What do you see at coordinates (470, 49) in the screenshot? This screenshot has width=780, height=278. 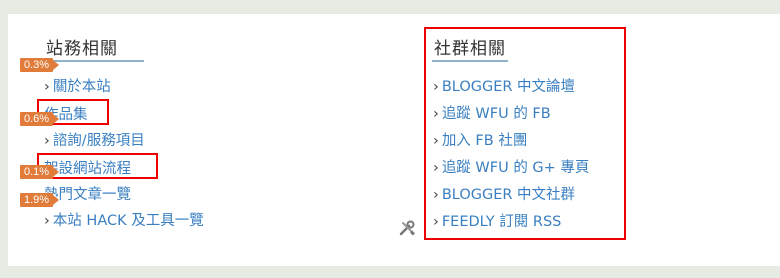 I see `community-links-title: 社群相關` at bounding box center [470, 49].